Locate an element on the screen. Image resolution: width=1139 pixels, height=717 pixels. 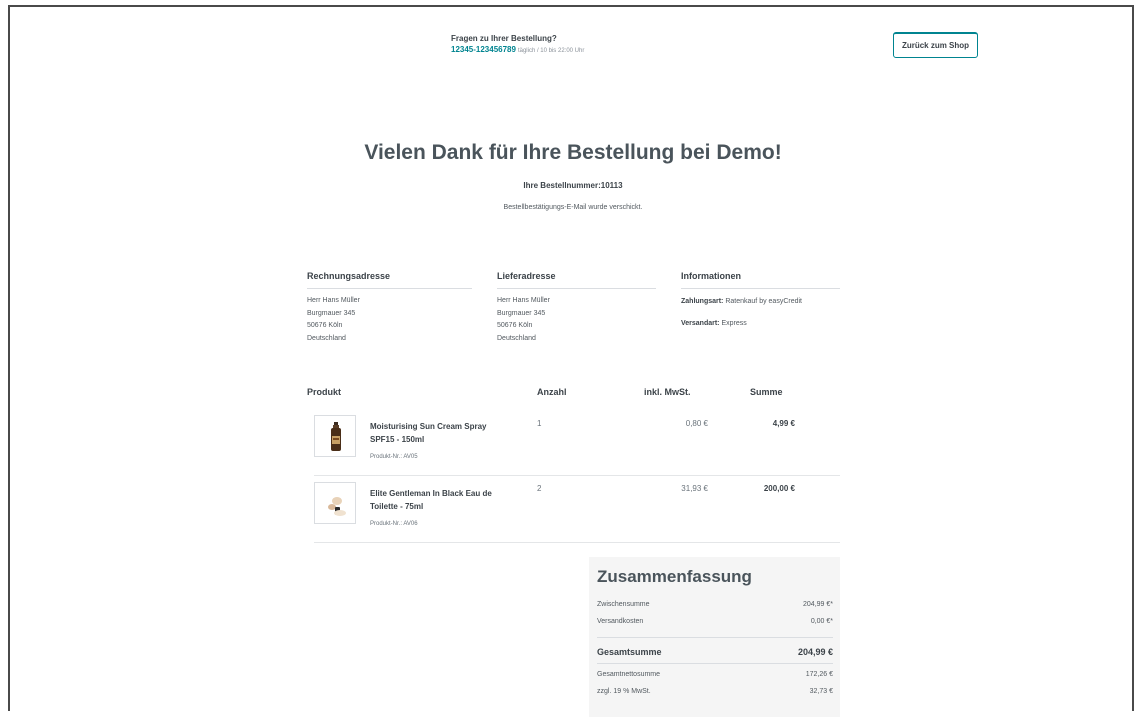
product-sku: Produkt-Nr.: AV05 is located at coordinates (394, 457).